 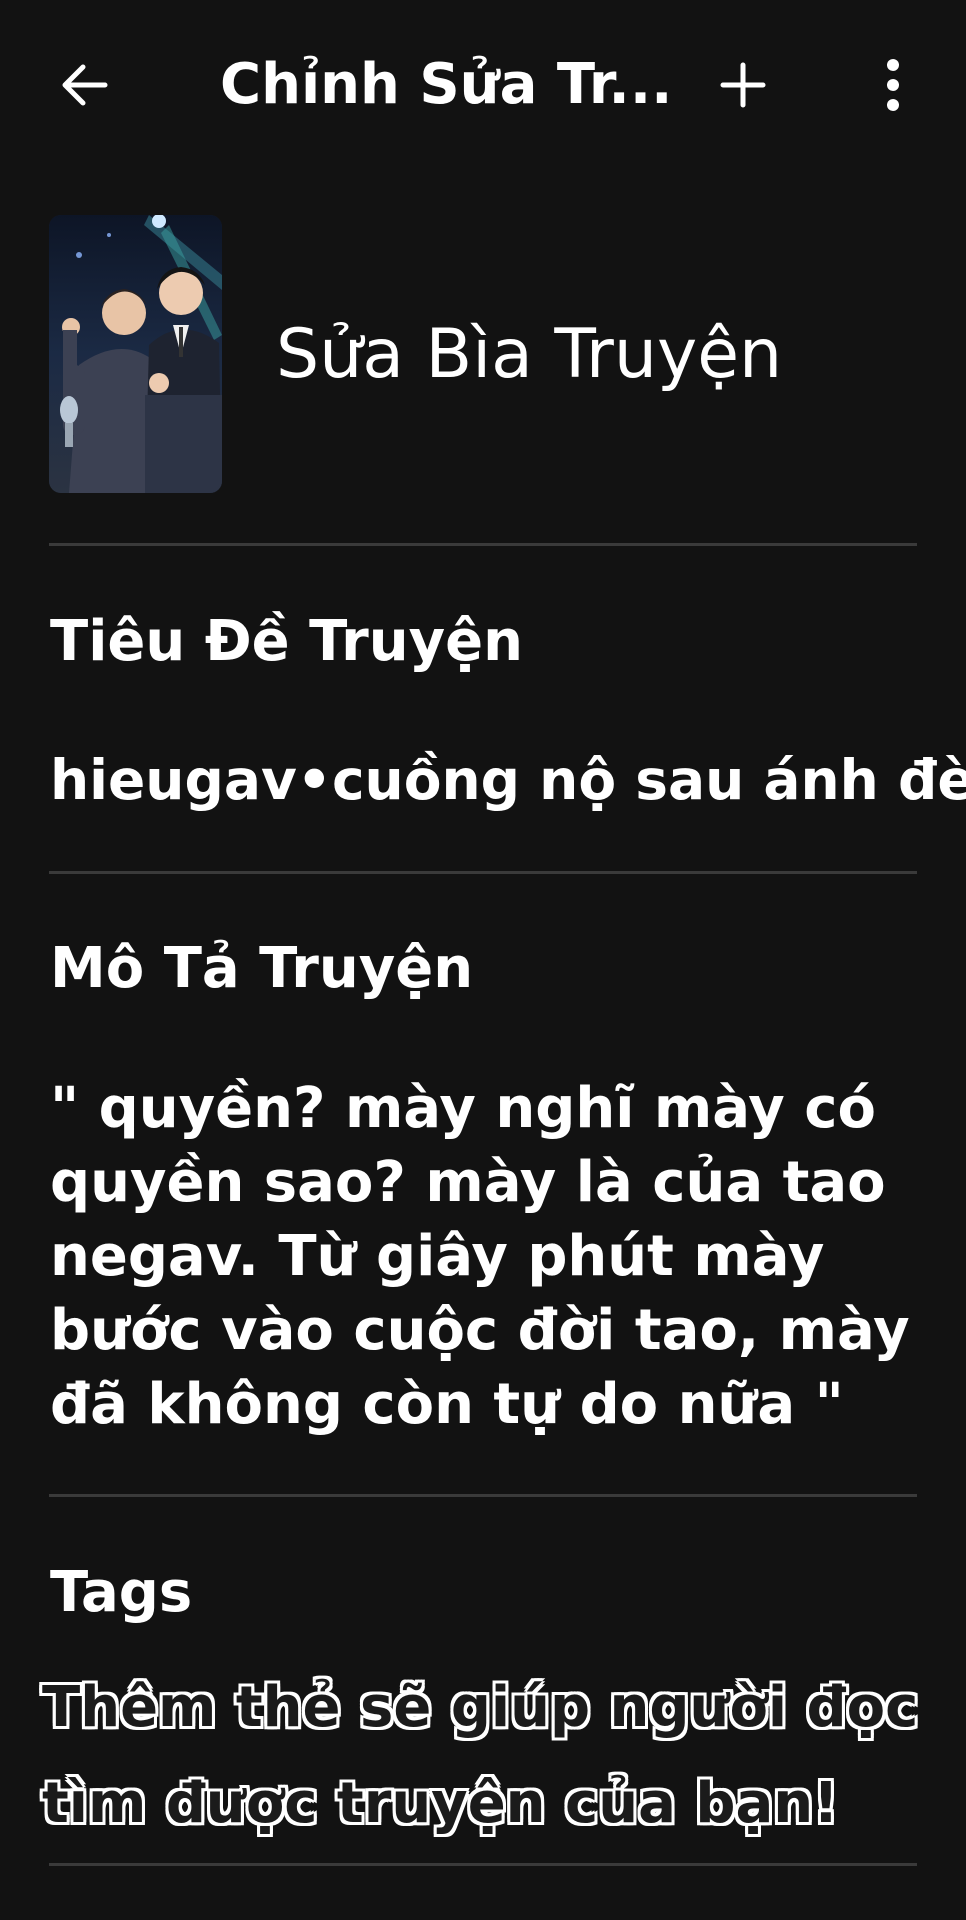 I want to click on story-description-heading: Mô Tả Truyện, so click(x=262, y=968).